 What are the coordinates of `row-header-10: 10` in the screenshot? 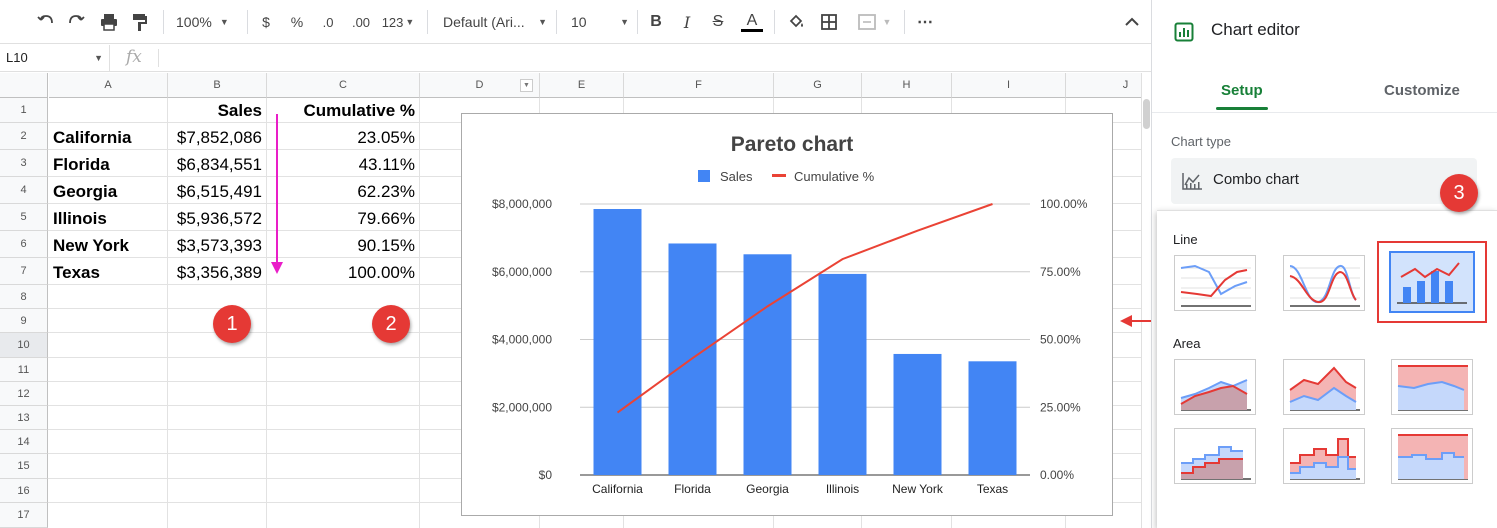 It's located at (24, 345).